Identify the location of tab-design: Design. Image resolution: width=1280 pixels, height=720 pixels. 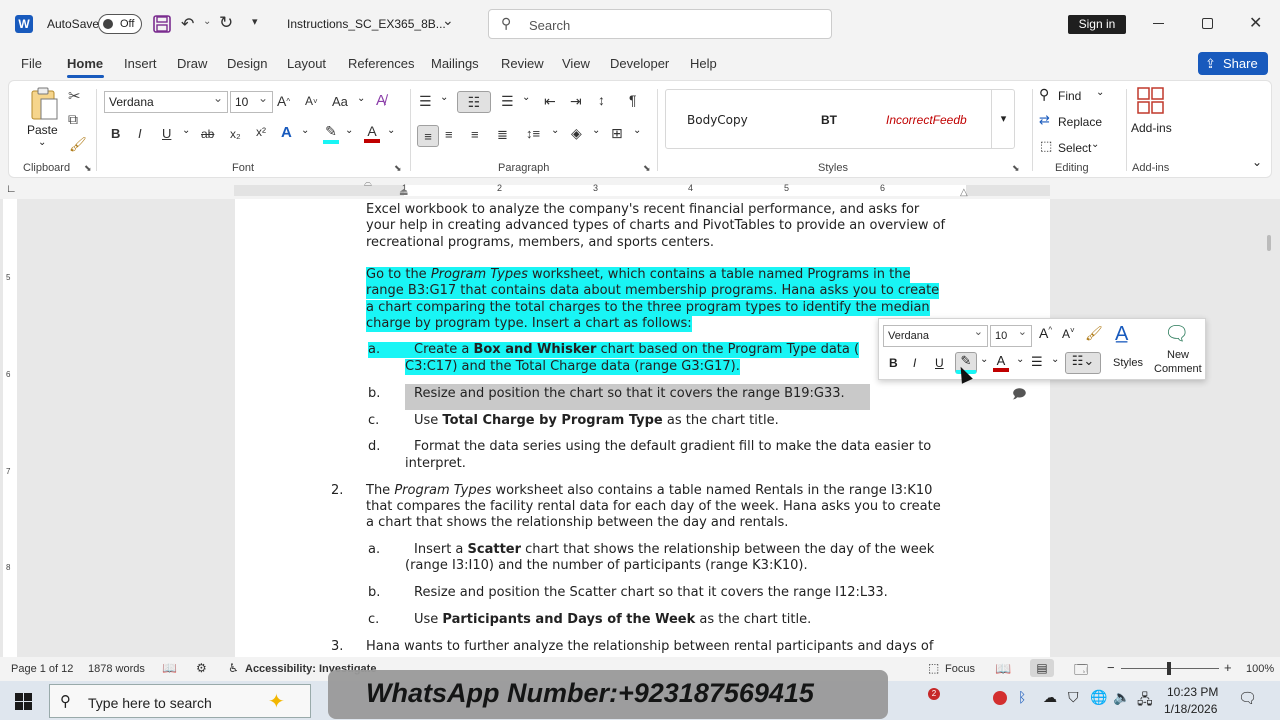
(247, 63).